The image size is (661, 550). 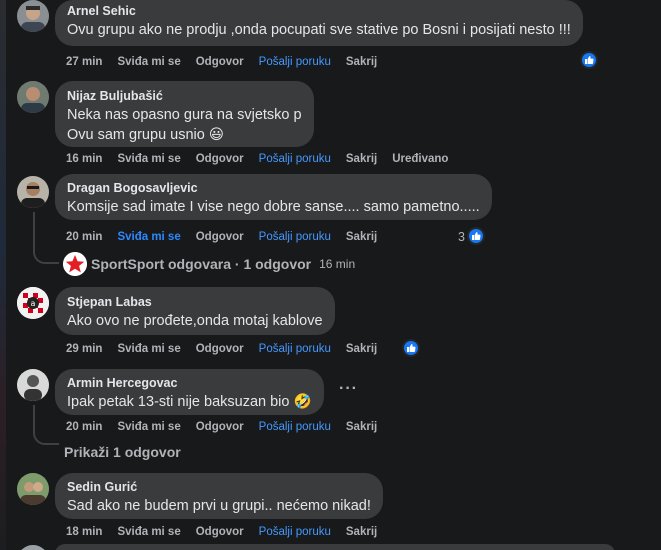 What do you see at coordinates (337, 264) in the screenshot?
I see `reply-time: 16 min` at bounding box center [337, 264].